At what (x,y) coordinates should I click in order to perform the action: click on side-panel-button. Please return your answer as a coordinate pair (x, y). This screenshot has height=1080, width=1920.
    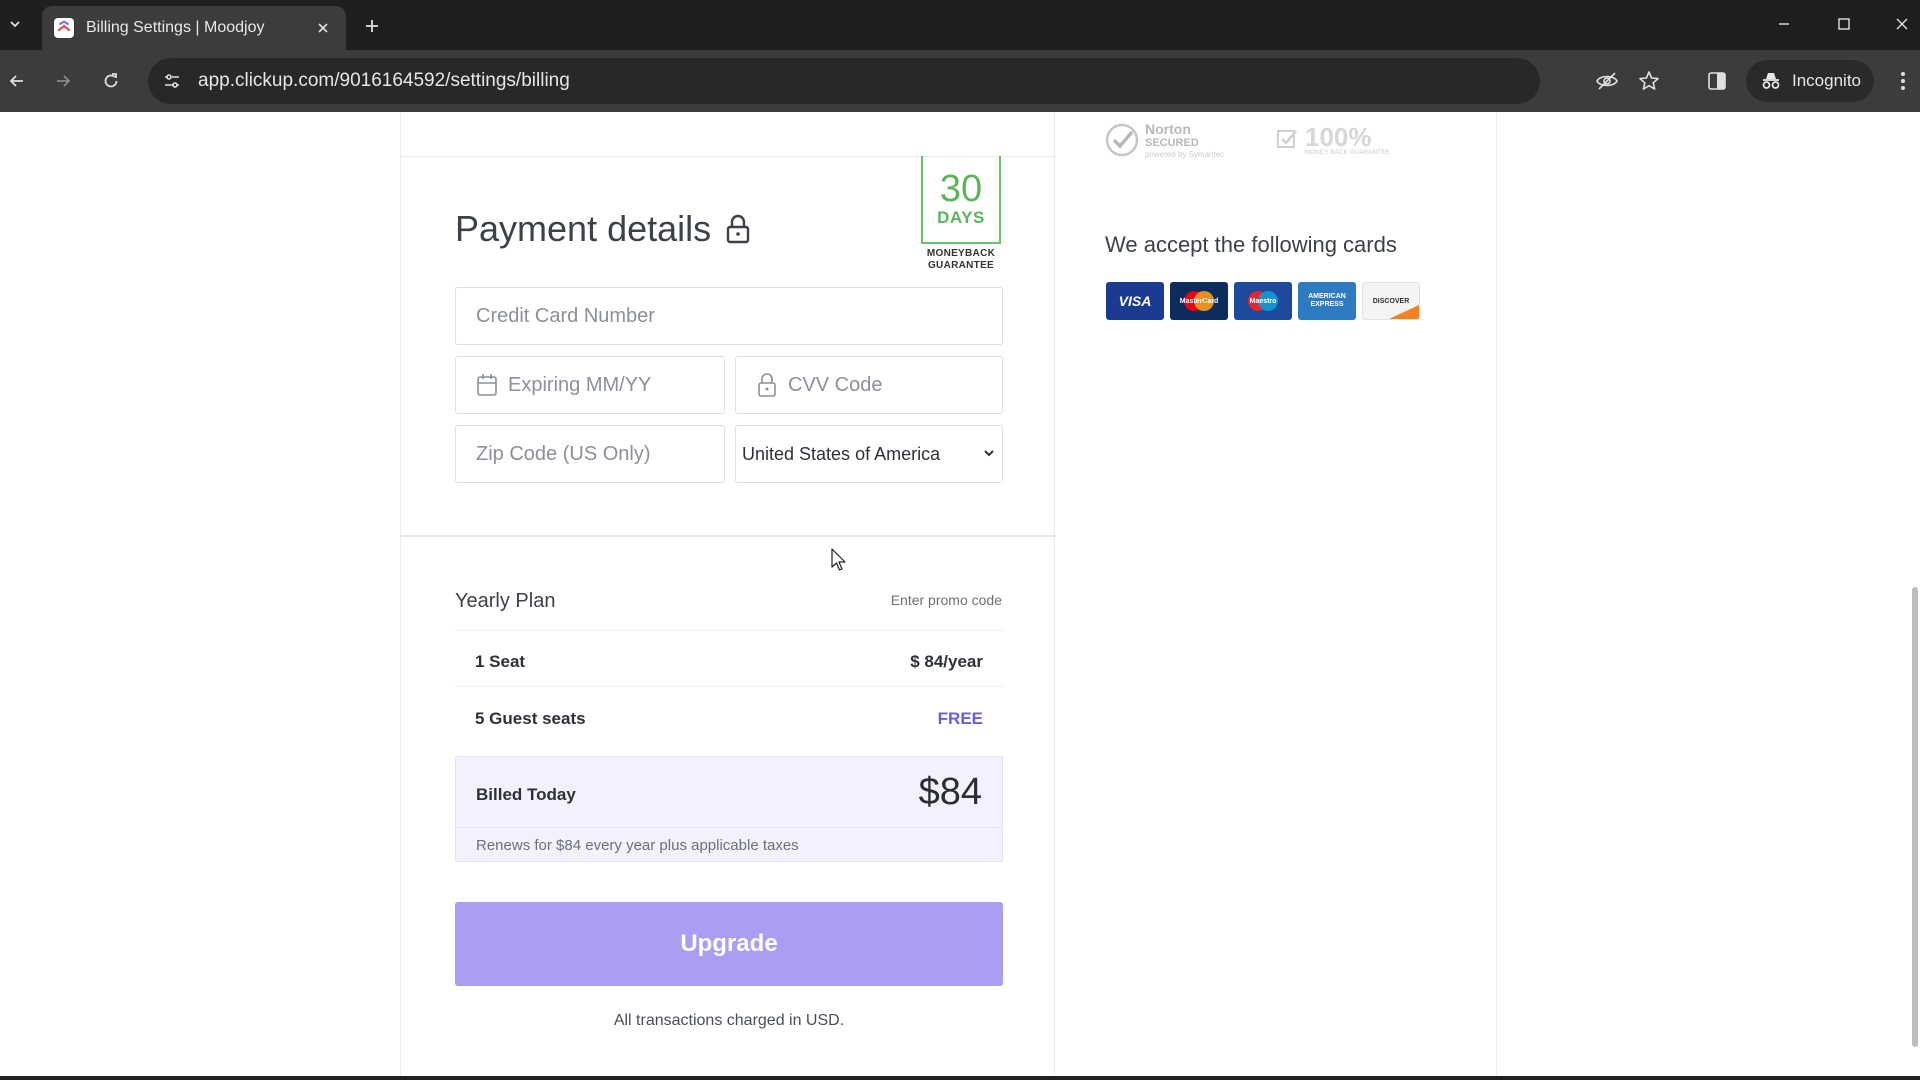
    Looking at the image, I should click on (1717, 81).